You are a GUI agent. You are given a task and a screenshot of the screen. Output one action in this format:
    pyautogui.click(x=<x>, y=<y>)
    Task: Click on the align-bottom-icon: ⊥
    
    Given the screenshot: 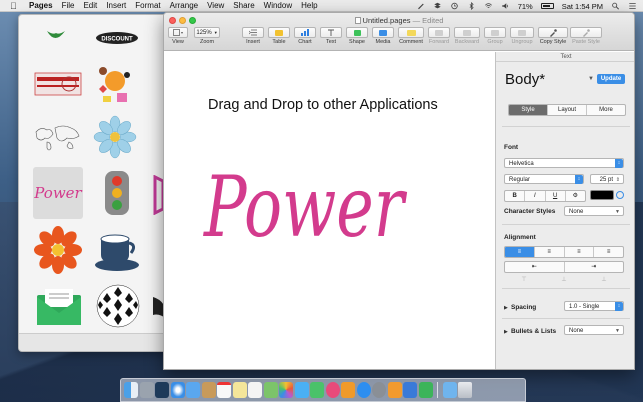 What is the action you would take?
    pyautogui.click(x=603, y=279)
    